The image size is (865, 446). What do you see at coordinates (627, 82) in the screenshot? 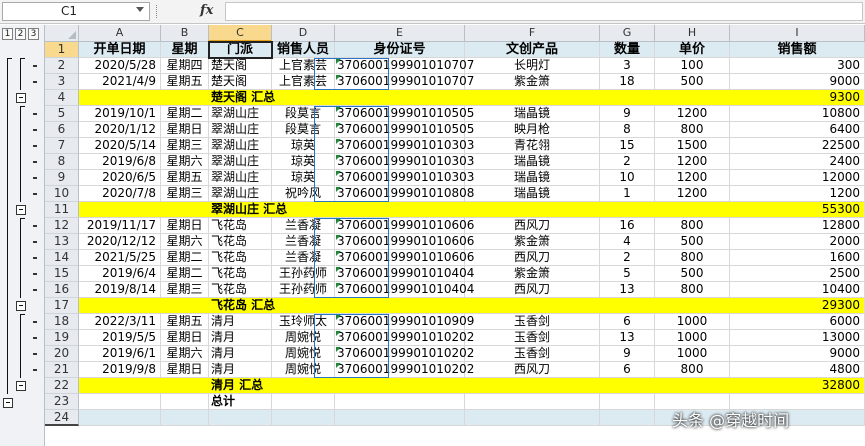
I see `cell-quantity: 18` at bounding box center [627, 82].